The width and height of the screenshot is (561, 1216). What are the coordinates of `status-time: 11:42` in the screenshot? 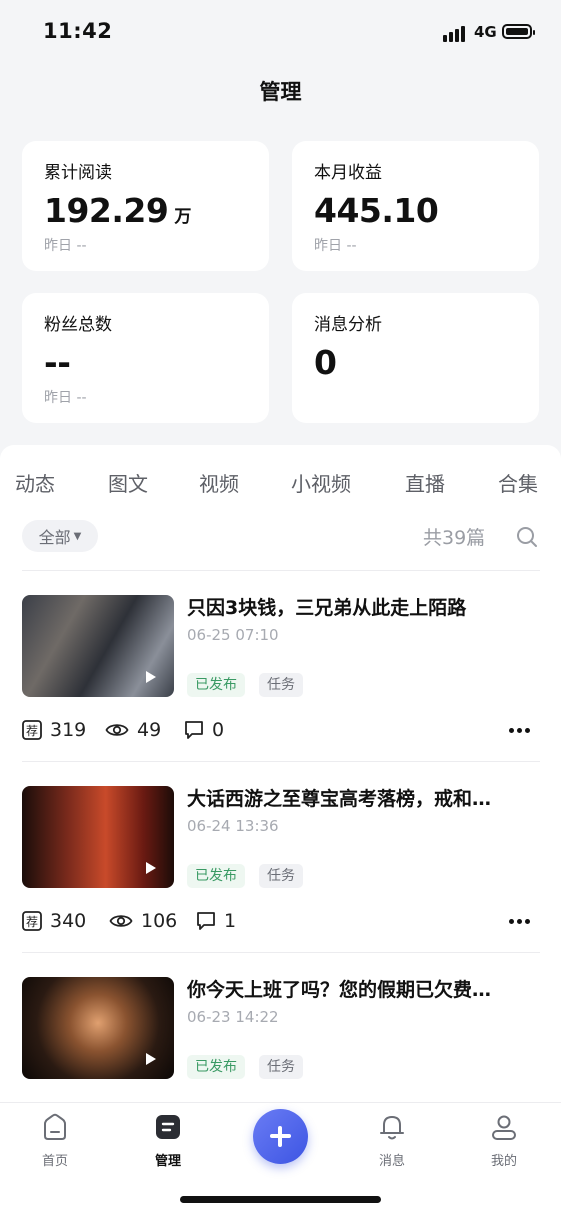 It's located at (78, 31).